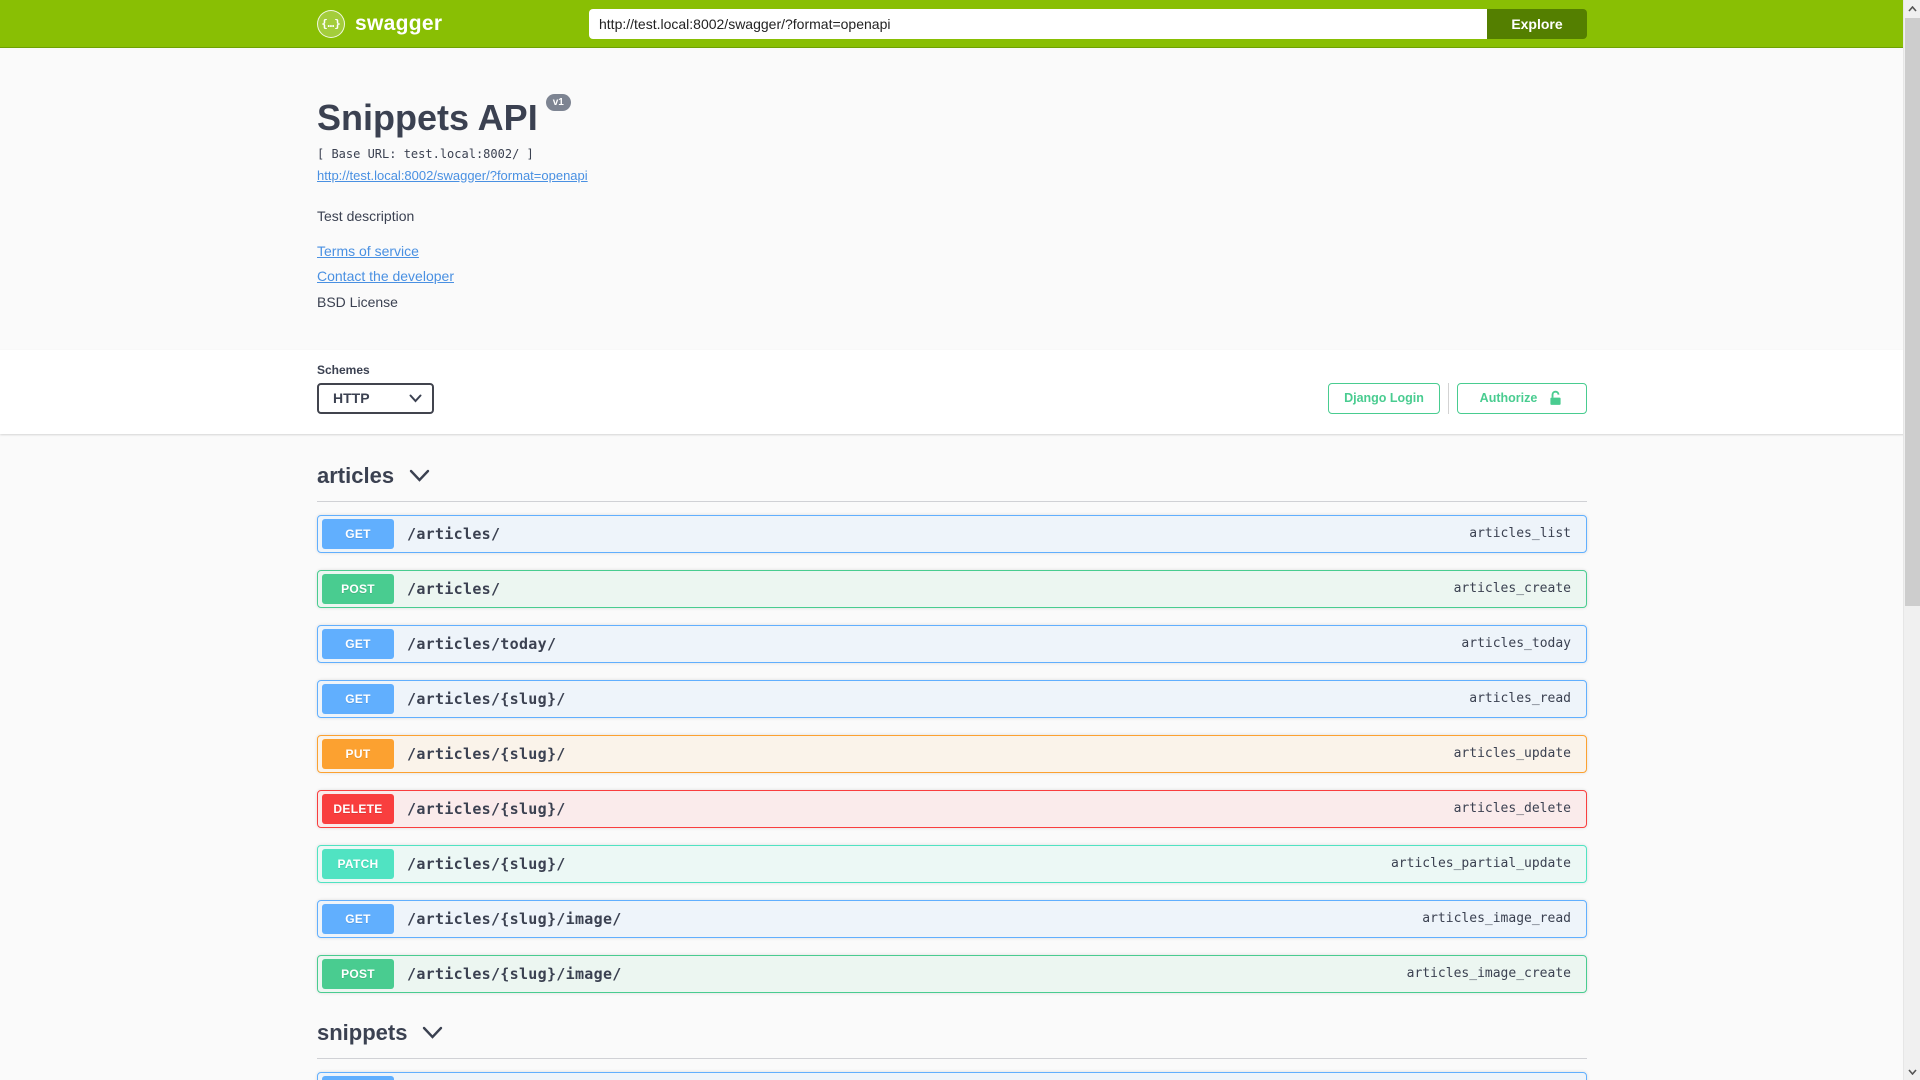 The width and height of the screenshot is (1920, 1080). What do you see at coordinates (351, 398) in the screenshot?
I see `schemes-selected-value: HTTP` at bounding box center [351, 398].